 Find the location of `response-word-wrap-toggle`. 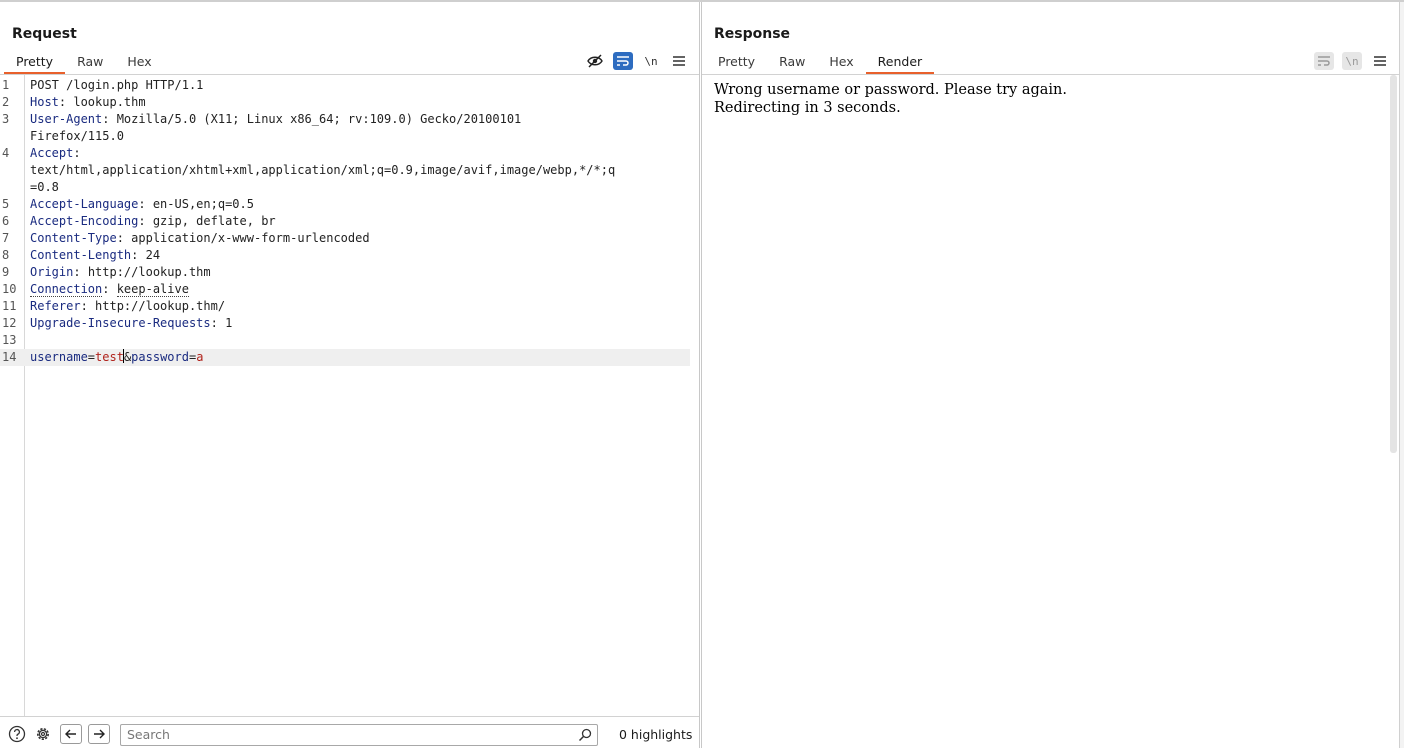

response-word-wrap-toggle is located at coordinates (1324, 61).